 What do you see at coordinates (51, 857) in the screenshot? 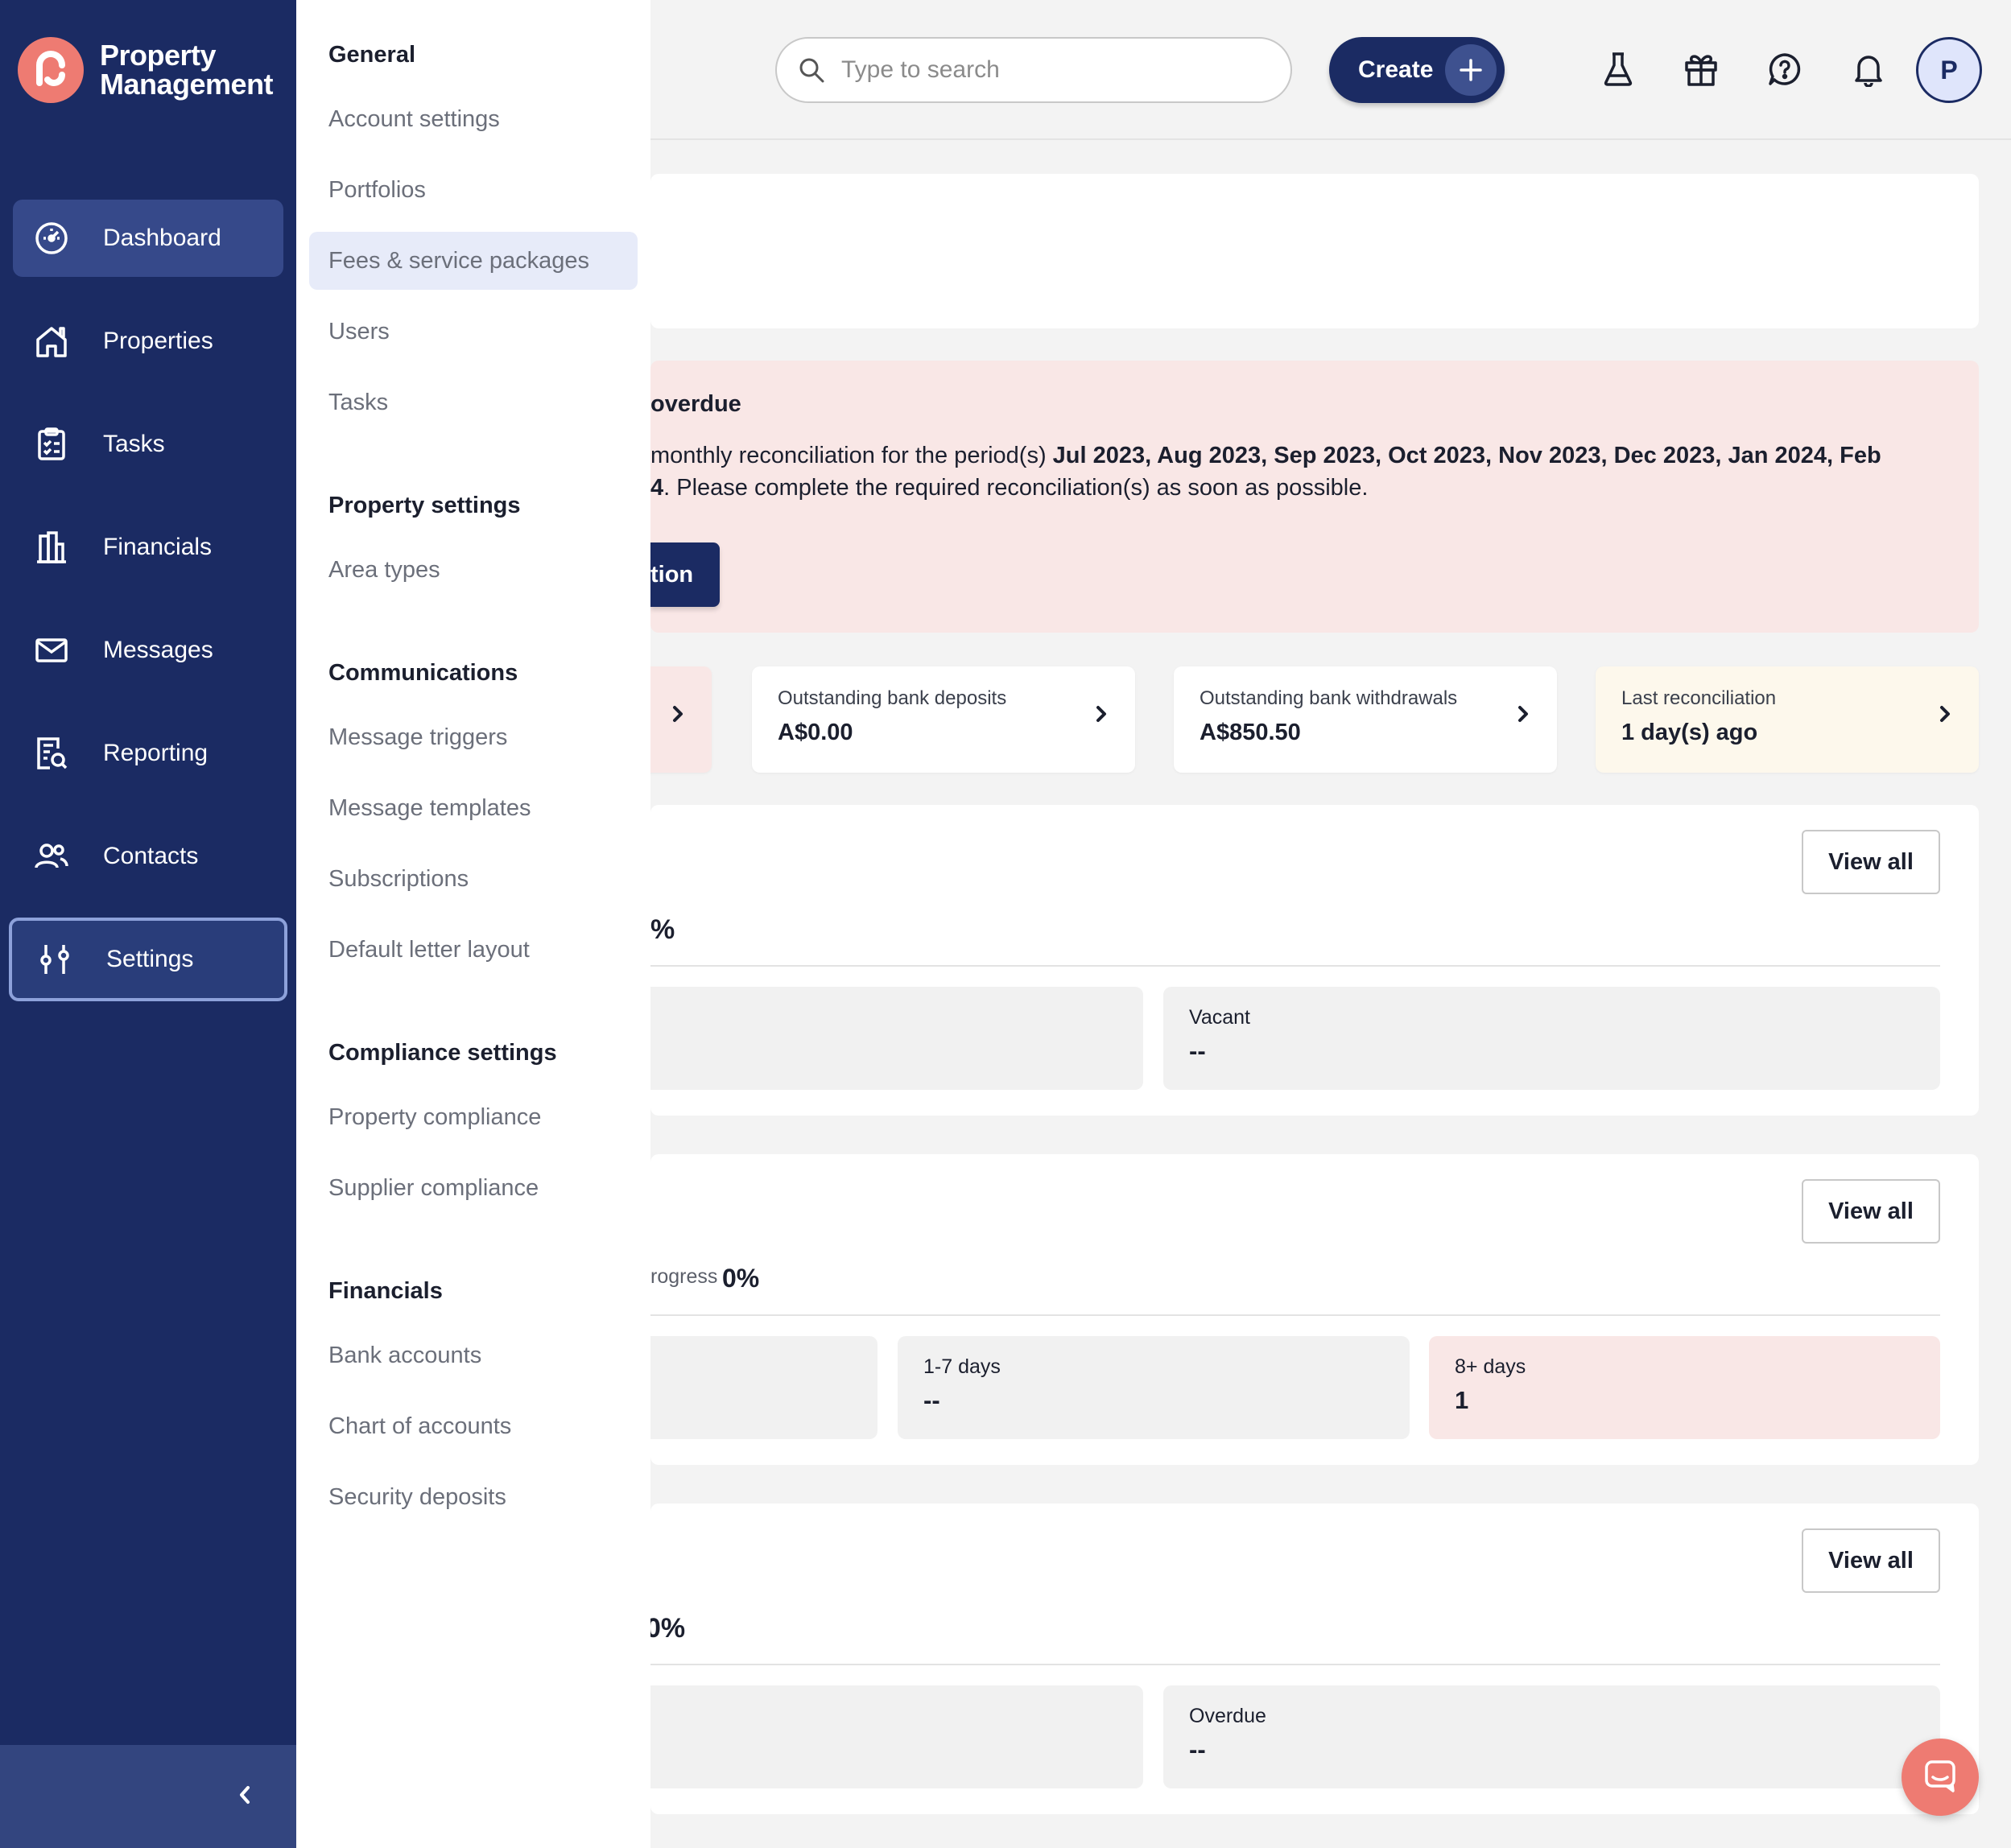
I see `users-icon` at bounding box center [51, 857].